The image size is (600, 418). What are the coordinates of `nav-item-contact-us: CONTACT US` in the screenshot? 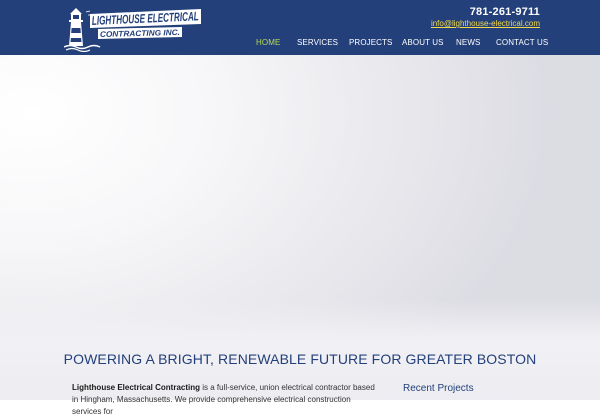 It's located at (522, 42).